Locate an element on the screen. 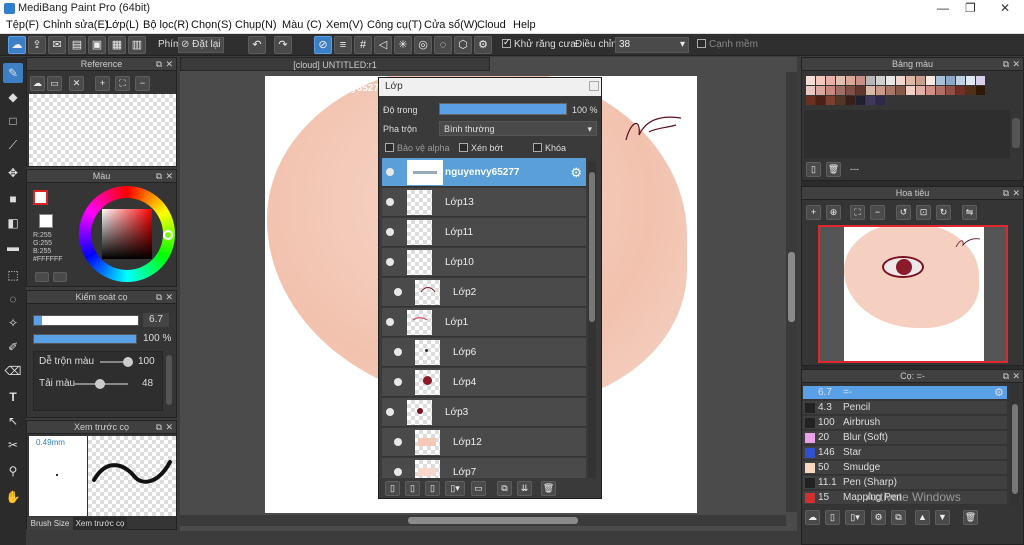 This screenshot has height=545, width=1024. polygon-snap-icon: ⬡ is located at coordinates (463, 45).